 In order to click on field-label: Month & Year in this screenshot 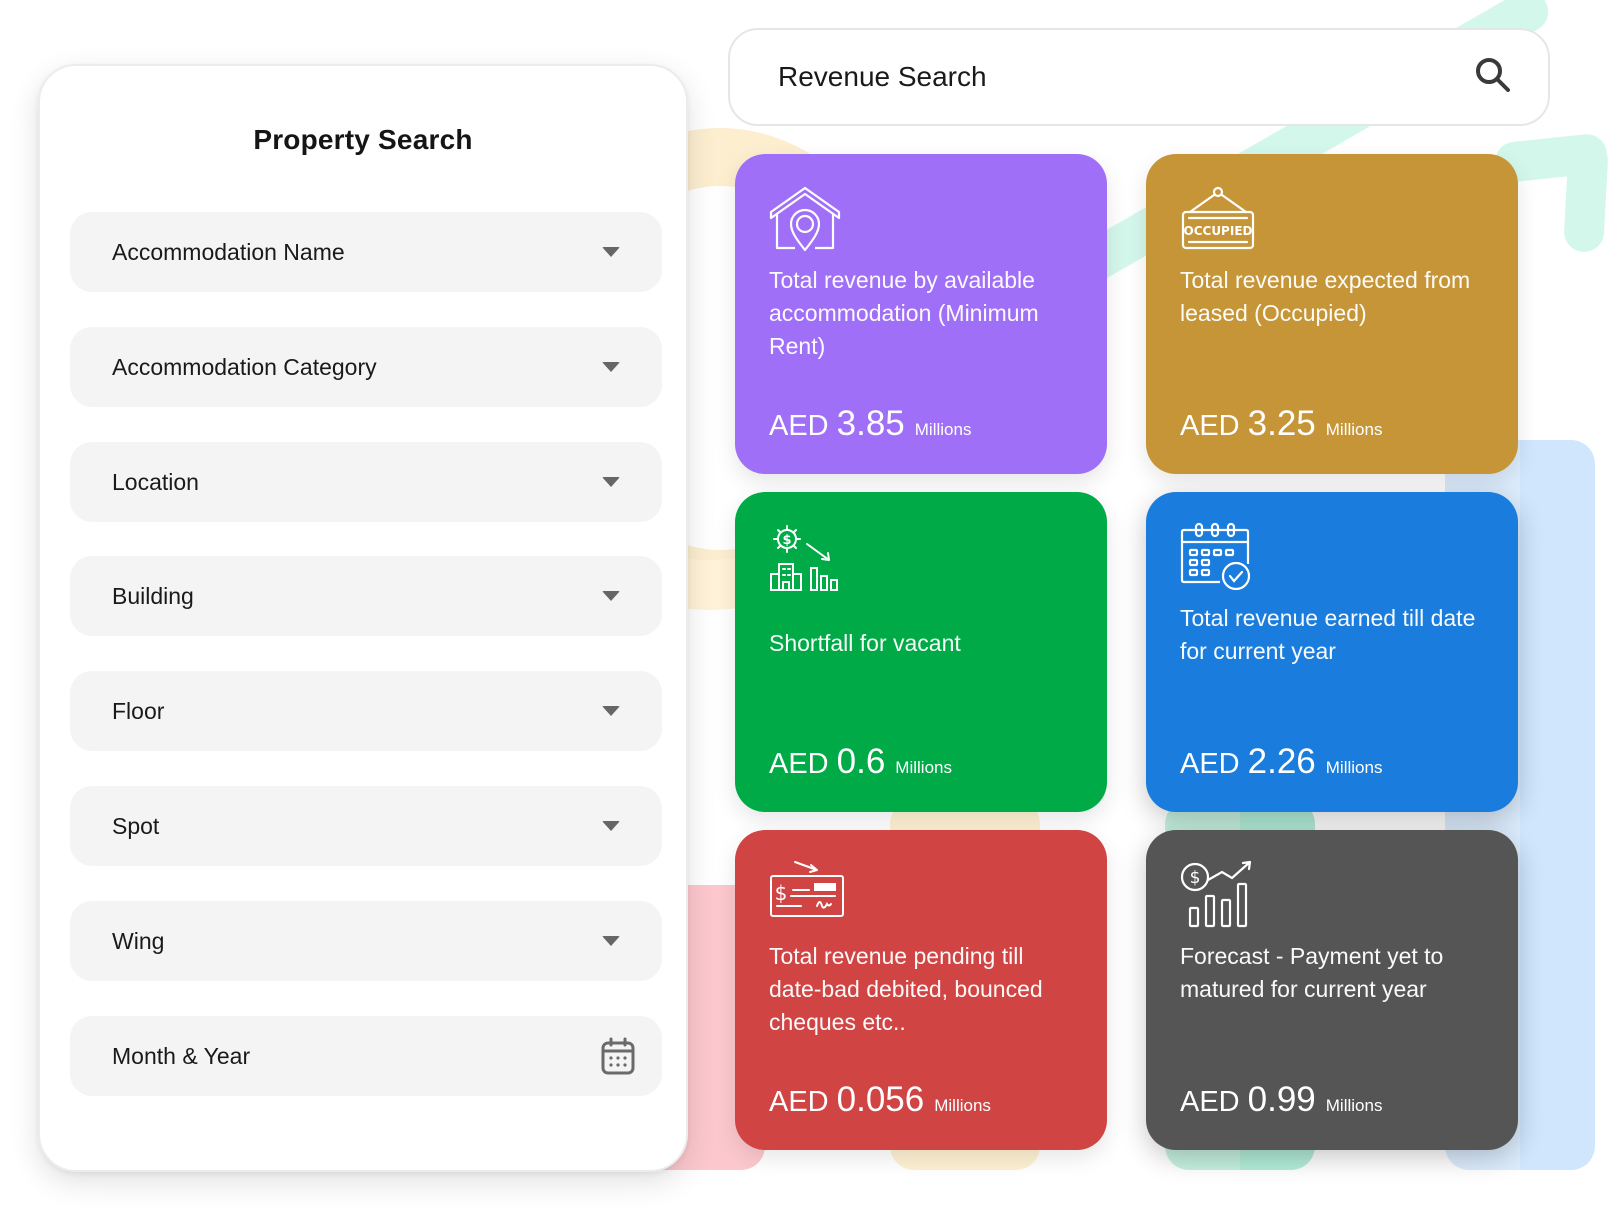, I will do `click(181, 1055)`.